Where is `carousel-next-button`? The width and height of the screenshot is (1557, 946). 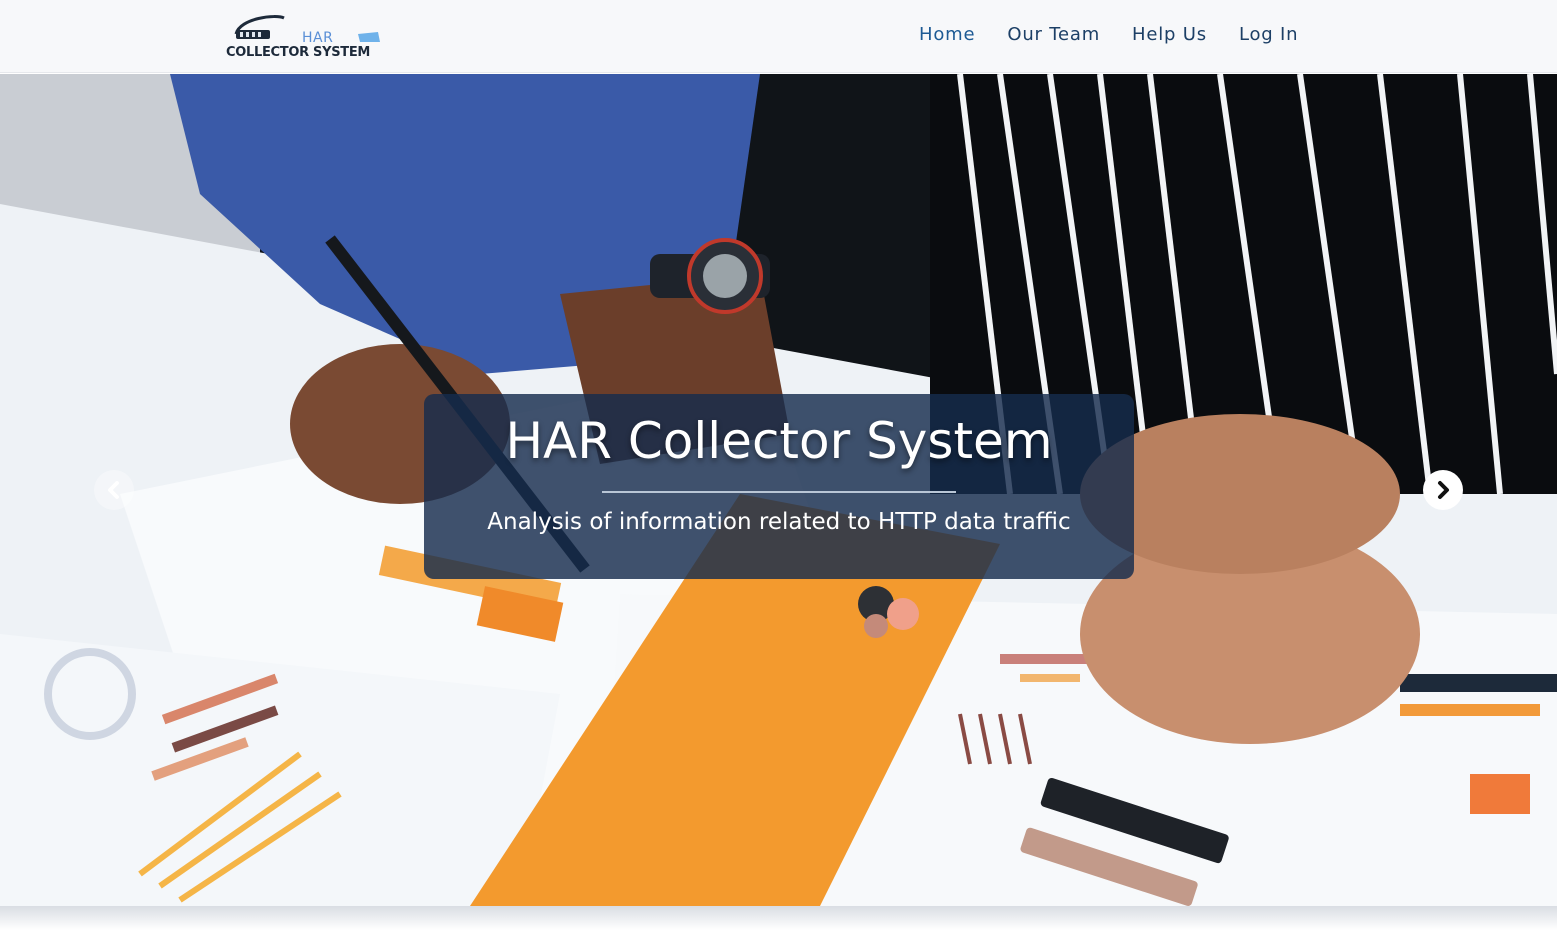 carousel-next-button is located at coordinates (1443, 490).